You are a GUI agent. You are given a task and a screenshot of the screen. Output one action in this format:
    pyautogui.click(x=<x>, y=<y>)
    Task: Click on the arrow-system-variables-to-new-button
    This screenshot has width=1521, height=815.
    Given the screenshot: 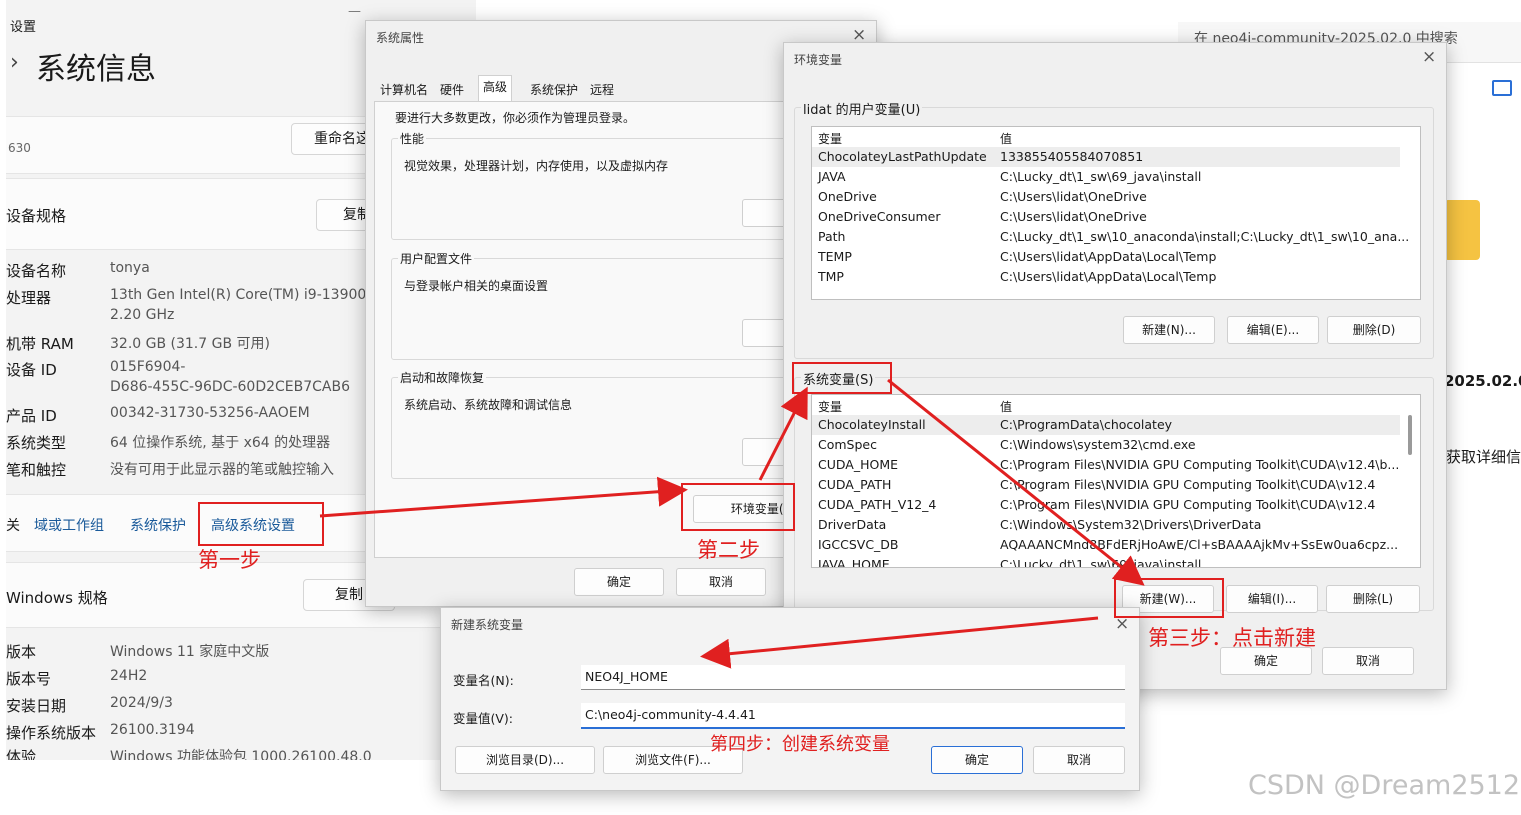 What is the action you would take?
    pyautogui.click(x=1016, y=482)
    